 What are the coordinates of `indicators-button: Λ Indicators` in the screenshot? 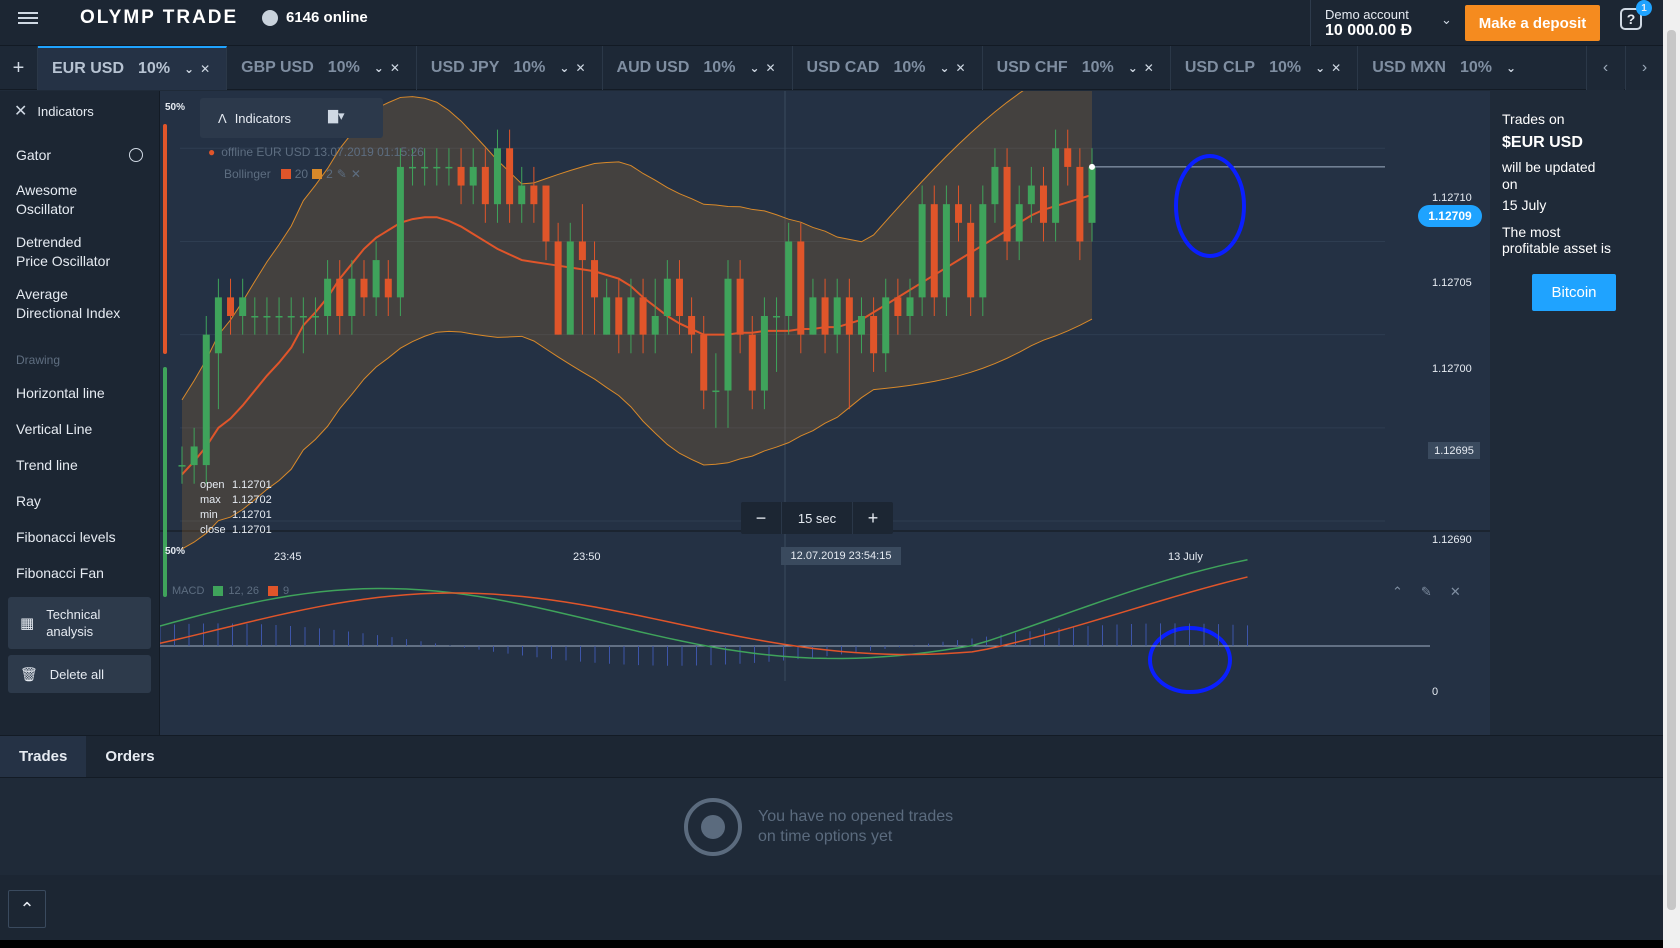 It's located at (291, 118).